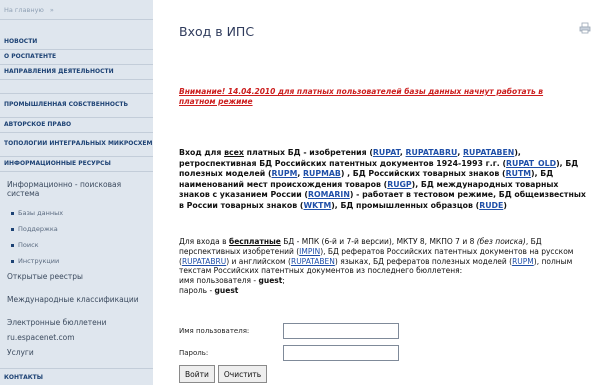  Describe the element at coordinates (194, 353) in the screenshot. I see `password-label: Пароль:` at that location.